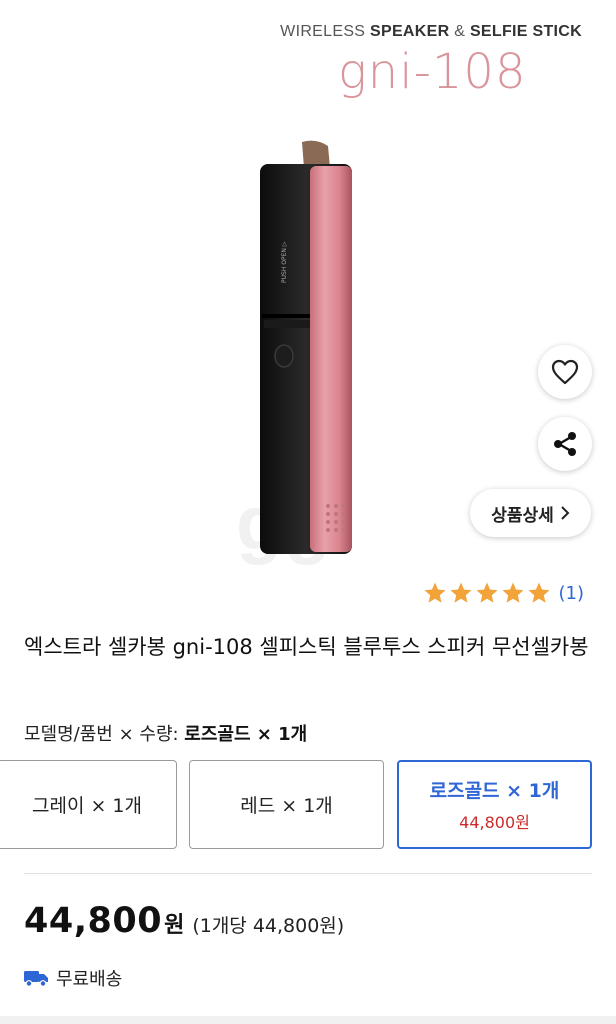  I want to click on unit-price: (1개당 44,800원), so click(268, 926).